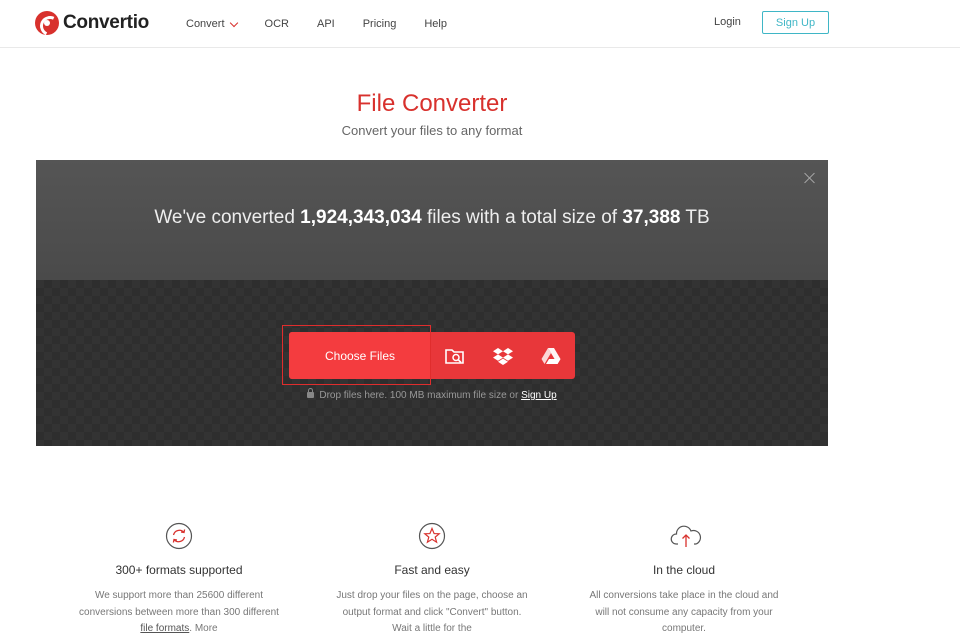 The width and height of the screenshot is (960, 640). Describe the element at coordinates (686, 536) in the screenshot. I see `cloud-upload-icon` at that location.